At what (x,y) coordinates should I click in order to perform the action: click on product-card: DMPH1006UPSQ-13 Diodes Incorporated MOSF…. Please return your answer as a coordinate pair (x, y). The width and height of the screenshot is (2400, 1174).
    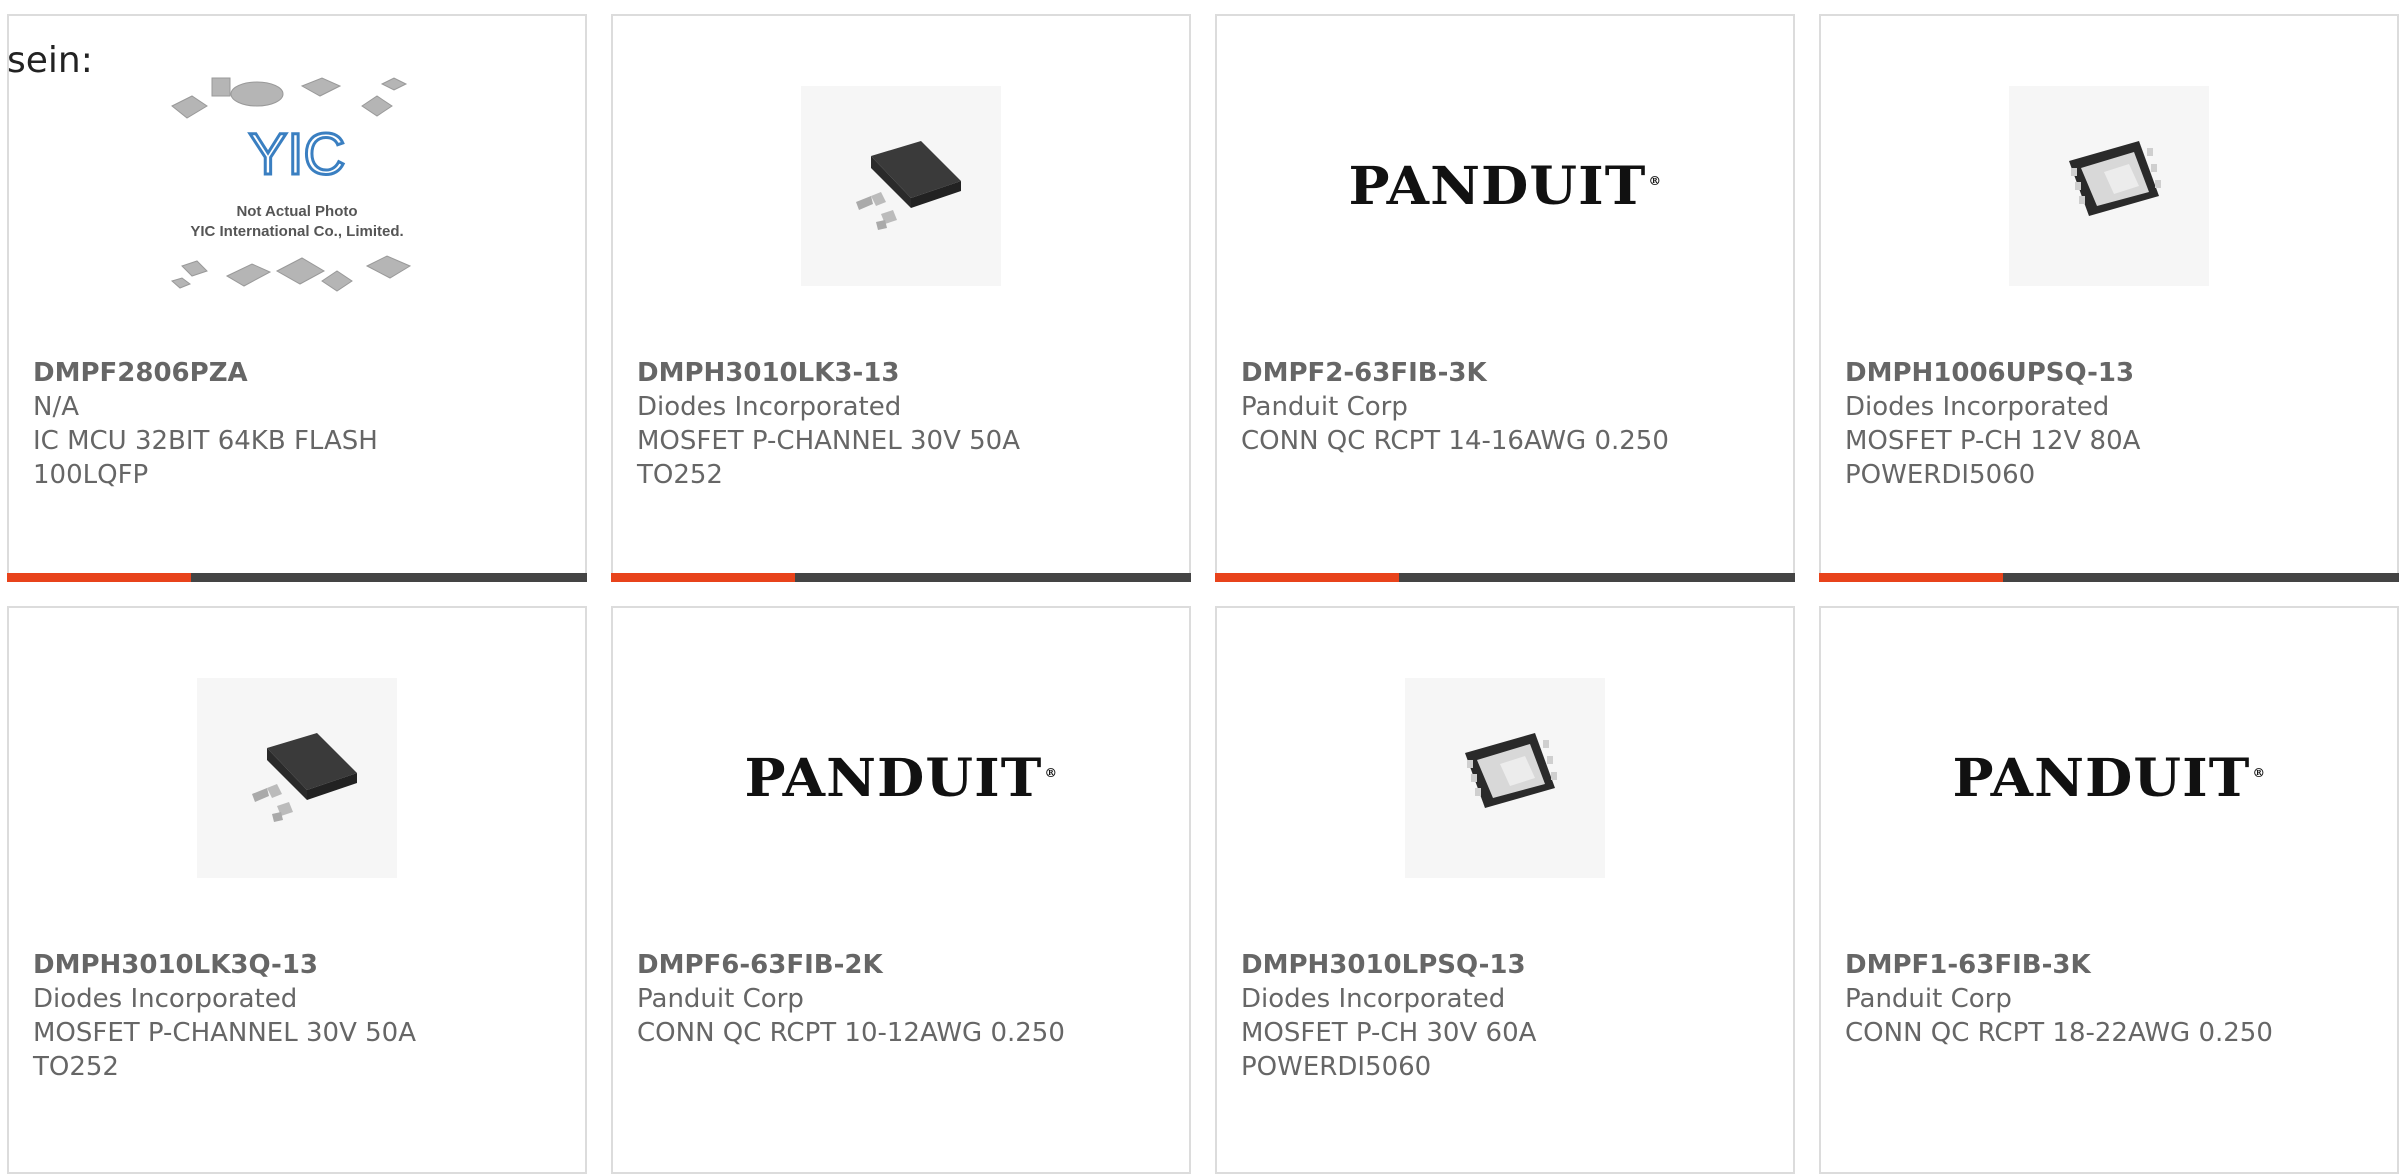
    Looking at the image, I should click on (2109, 298).